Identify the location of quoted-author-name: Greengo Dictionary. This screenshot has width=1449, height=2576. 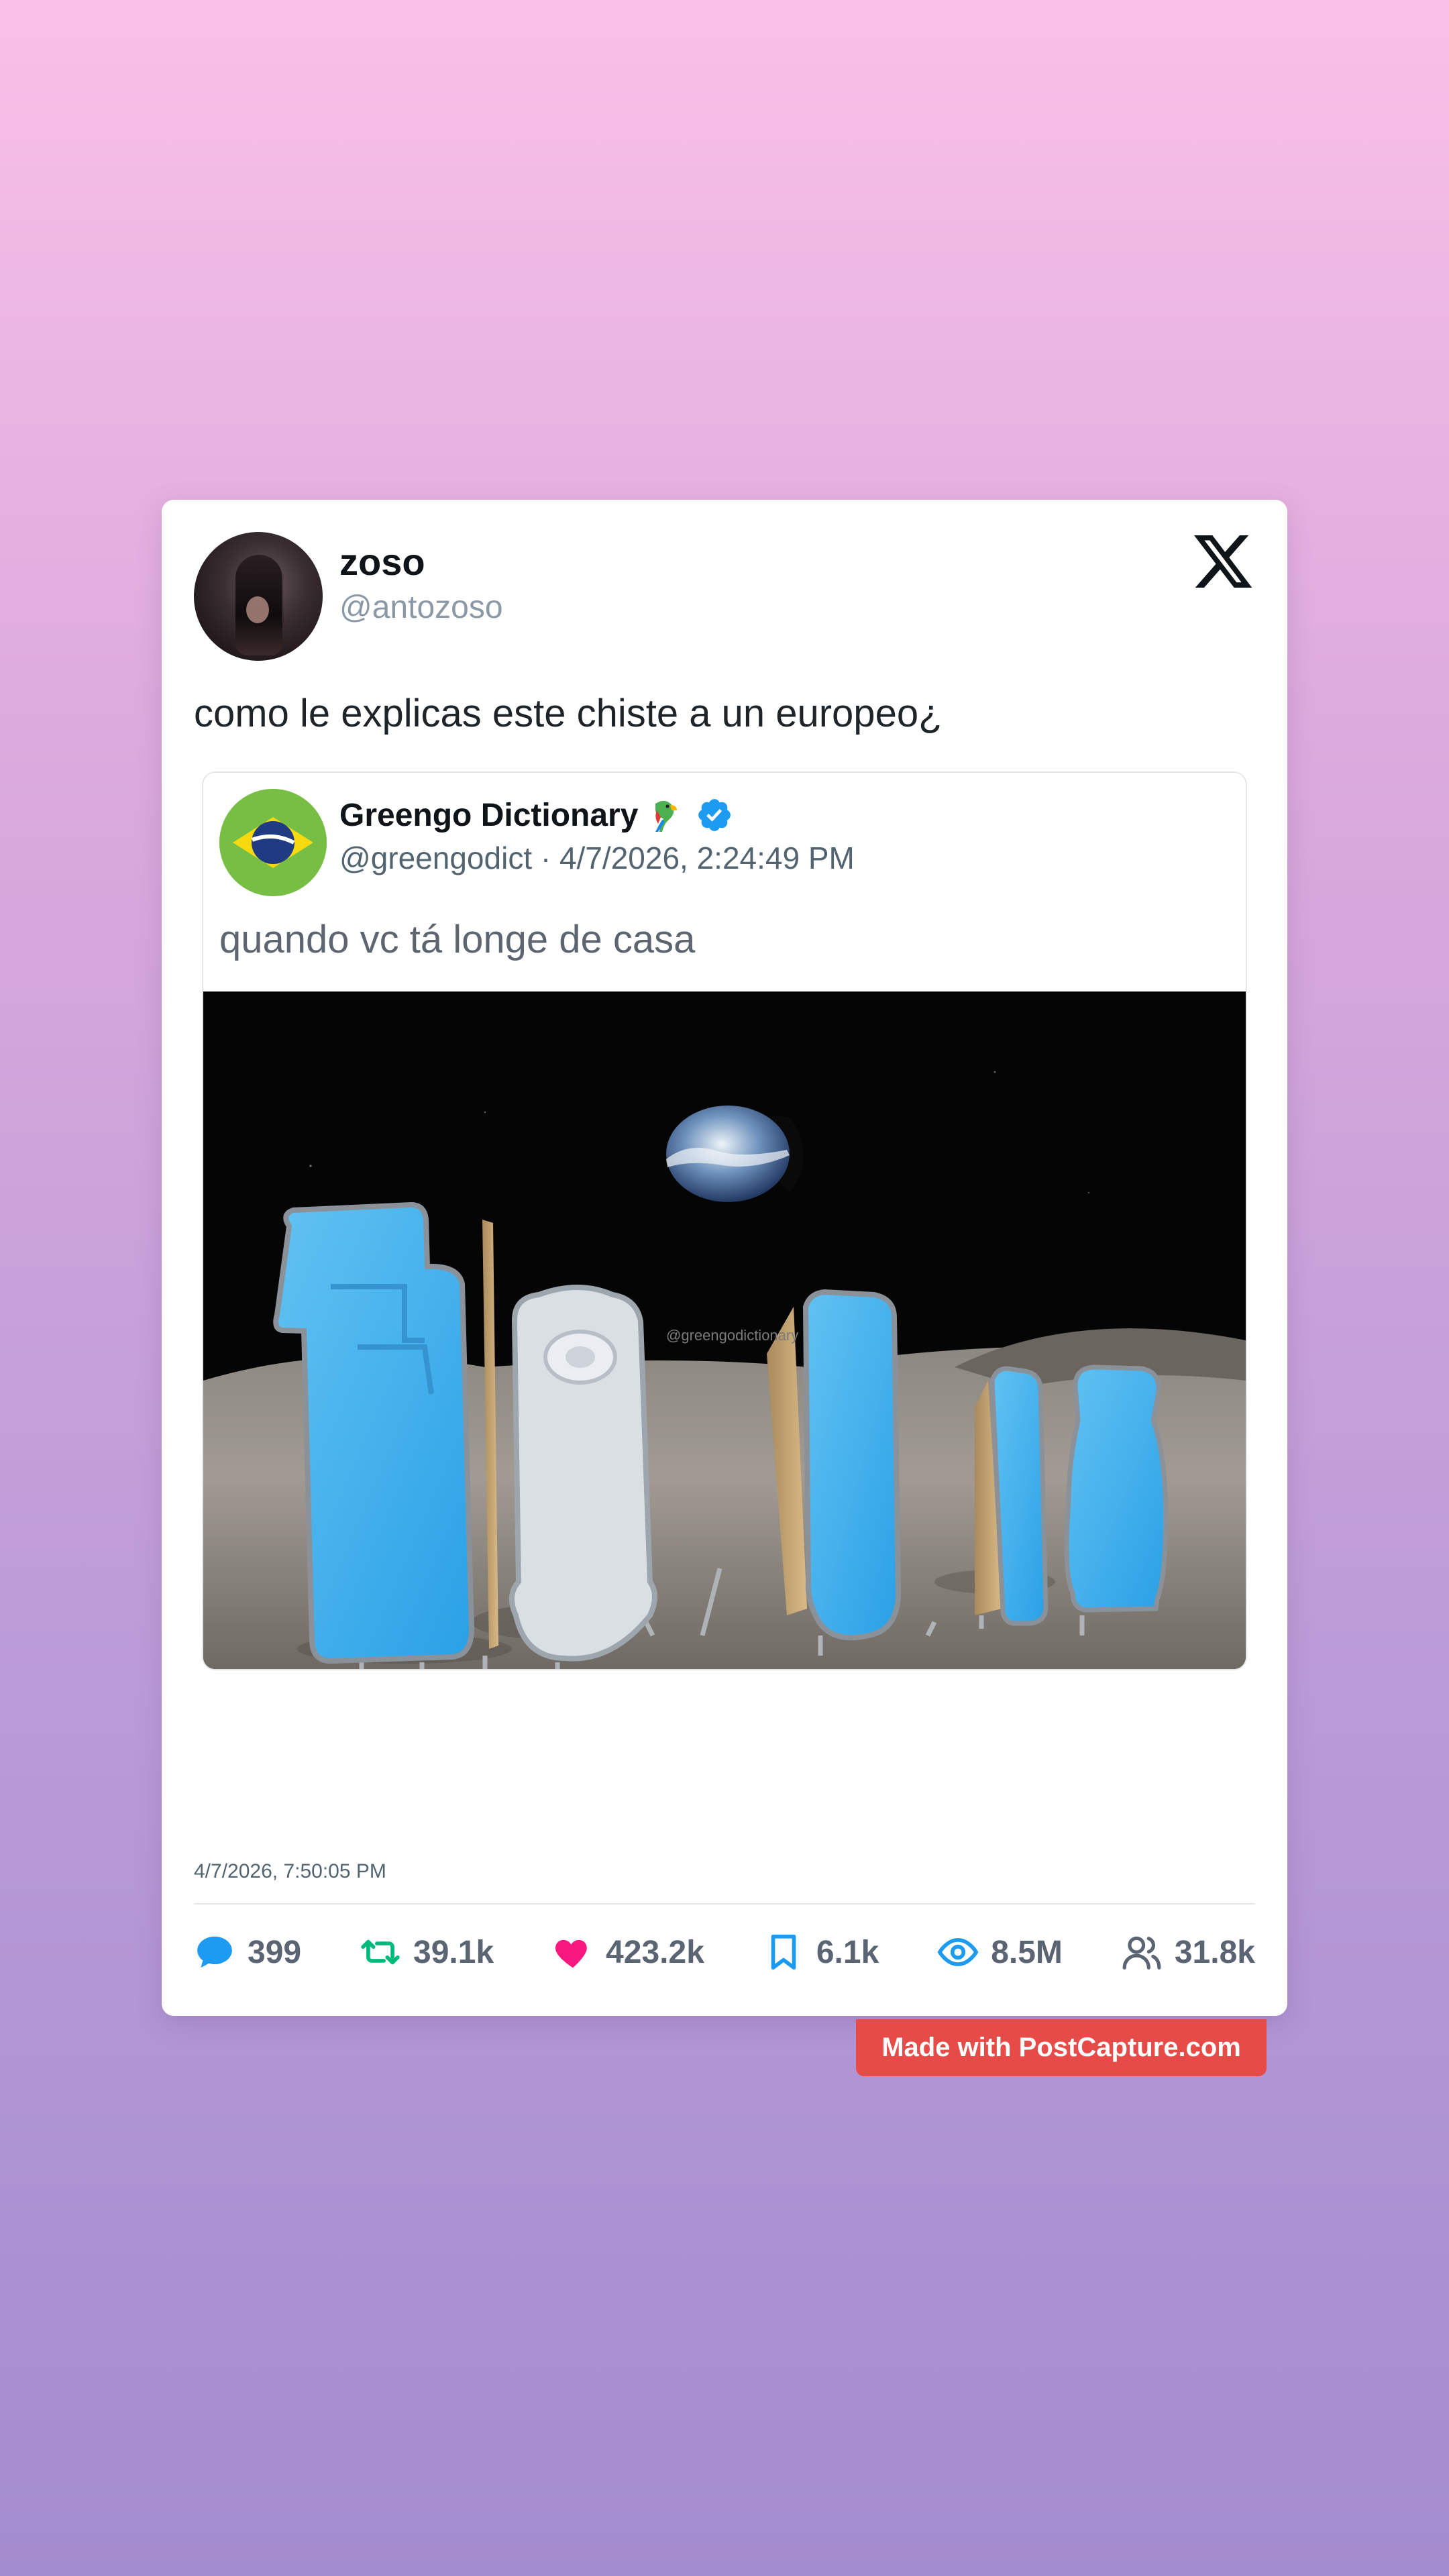
(488, 815).